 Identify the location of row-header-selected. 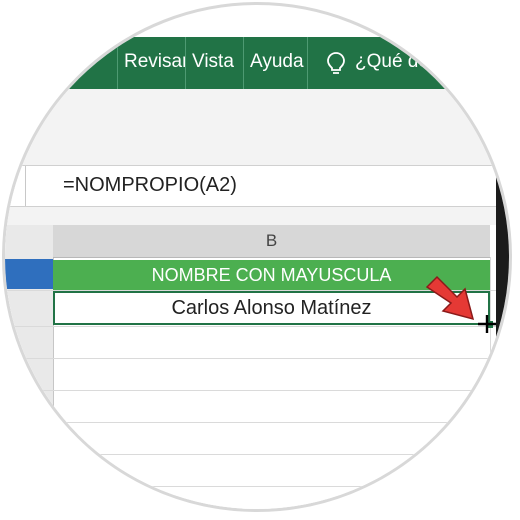
(29, 274).